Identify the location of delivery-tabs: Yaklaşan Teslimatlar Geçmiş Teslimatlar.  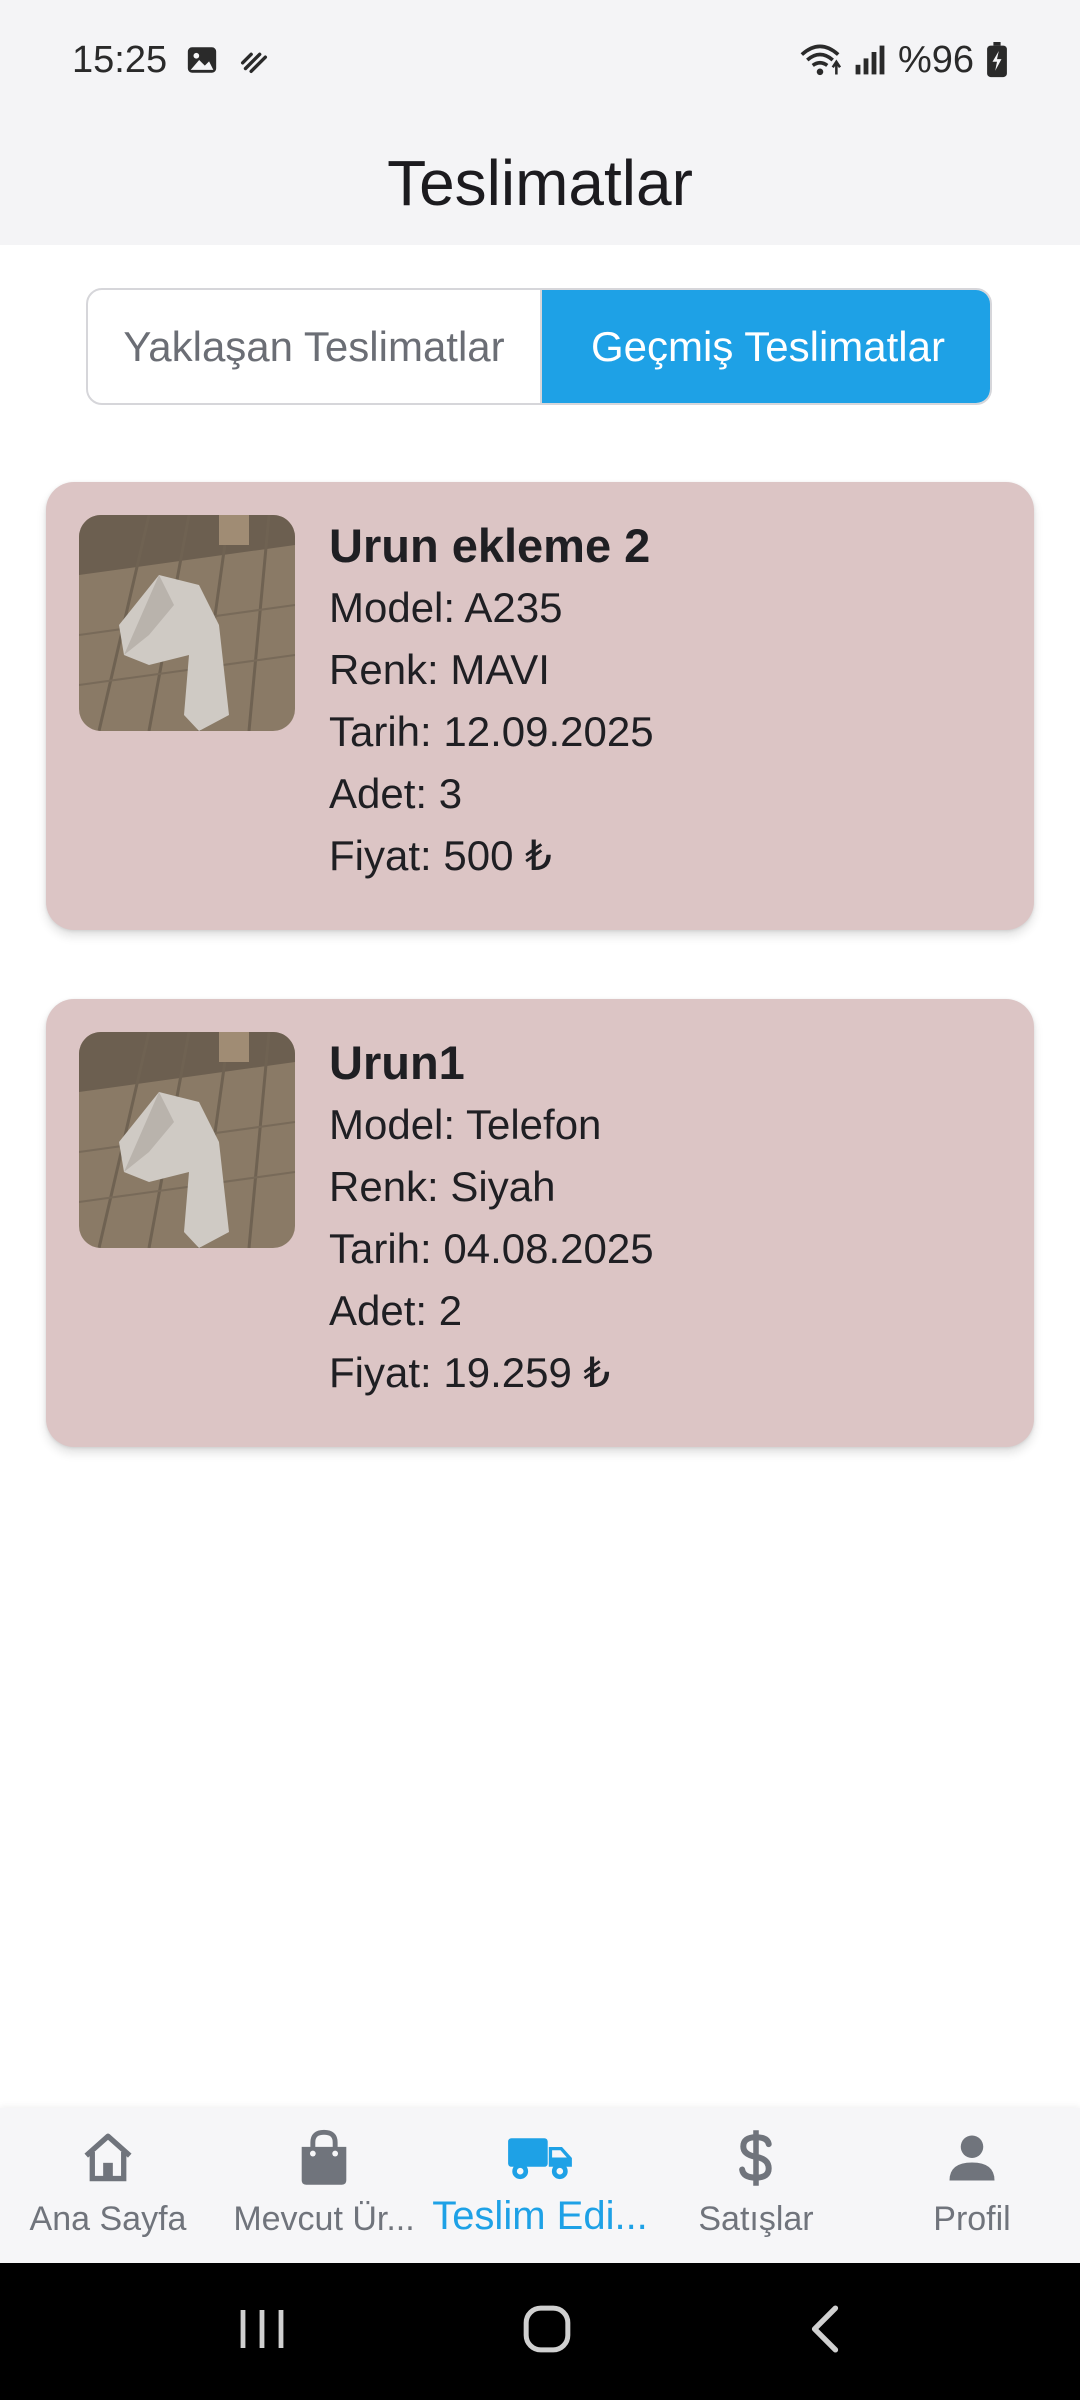
(539, 346).